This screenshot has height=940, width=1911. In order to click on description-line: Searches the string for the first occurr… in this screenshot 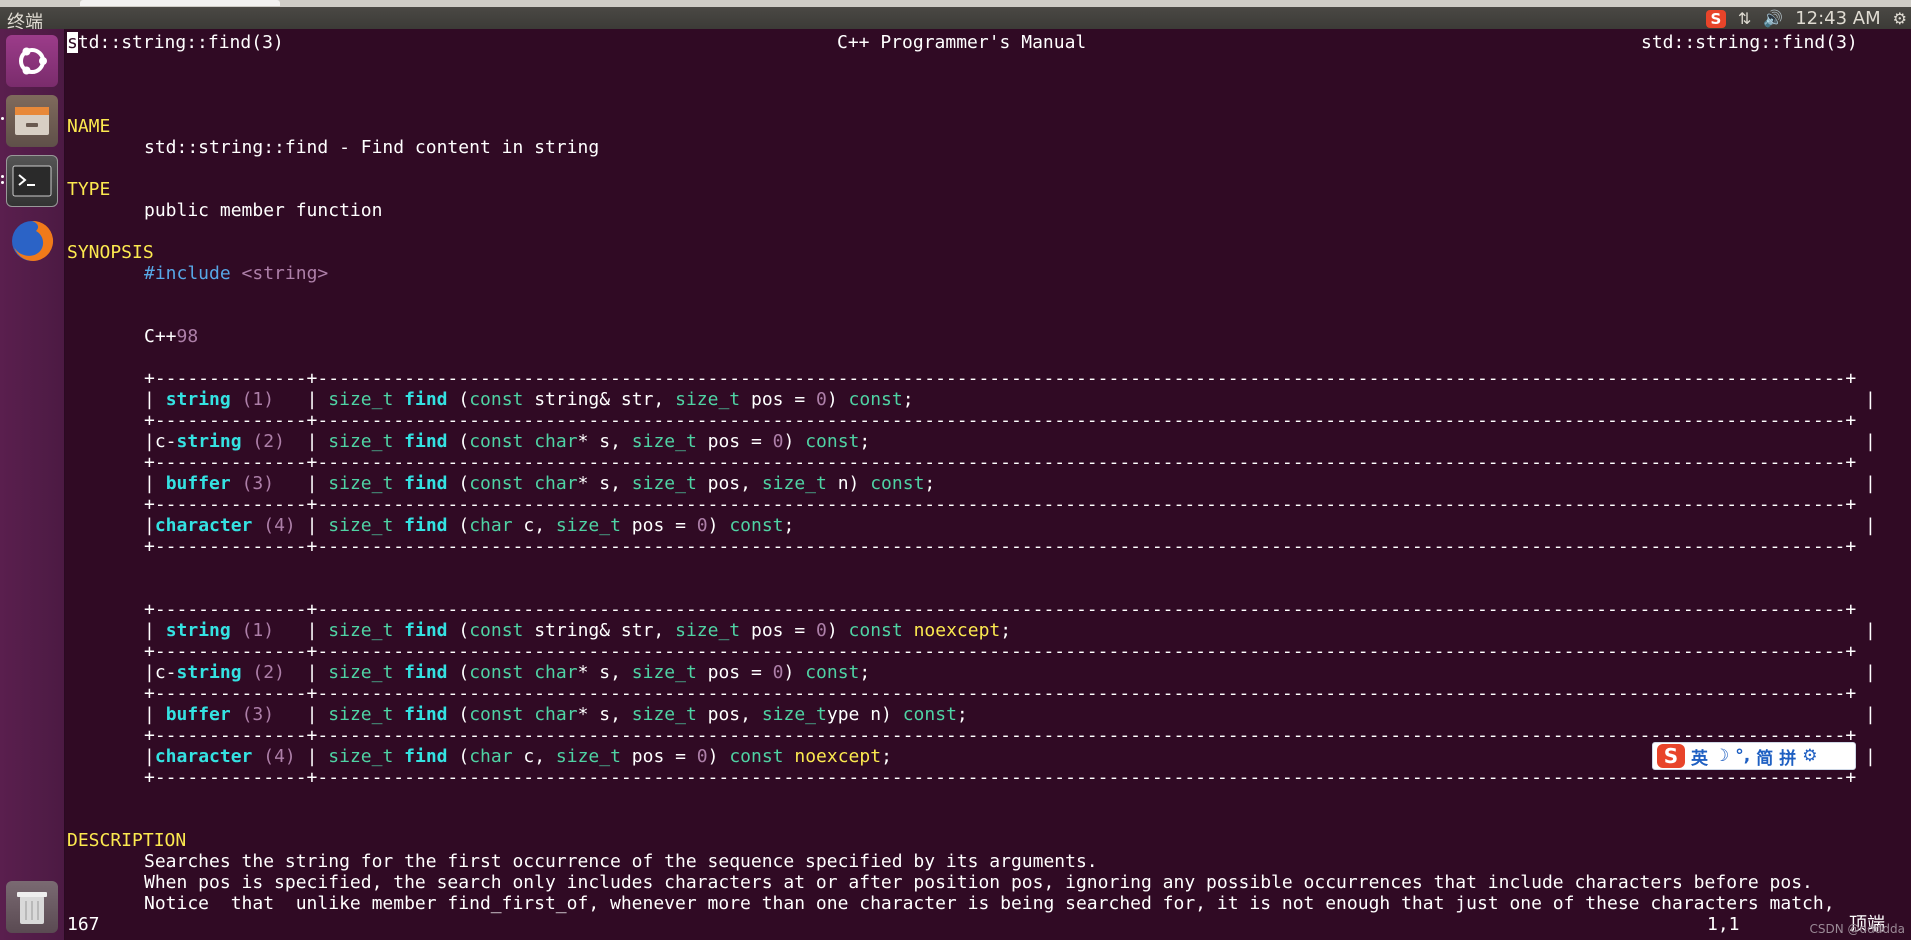, I will do `click(621, 861)`.